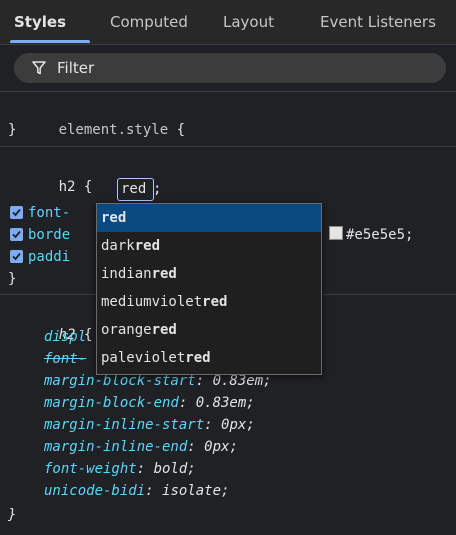 The width and height of the screenshot is (456, 535). What do you see at coordinates (76, 68) in the screenshot?
I see `filter-label: Filter` at bounding box center [76, 68].